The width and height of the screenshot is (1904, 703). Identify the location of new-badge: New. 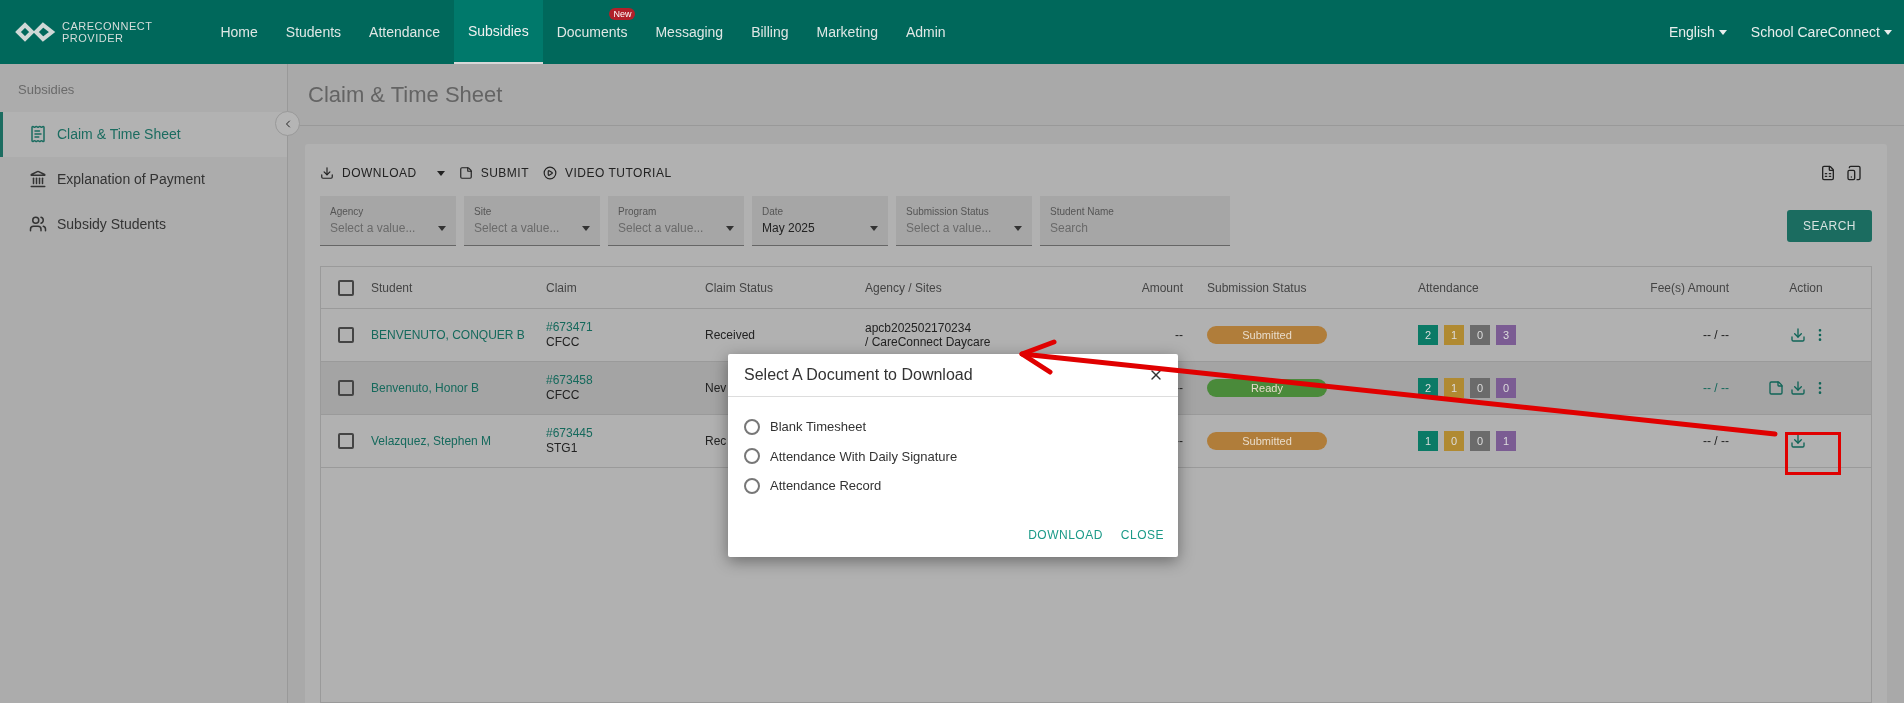
(622, 14).